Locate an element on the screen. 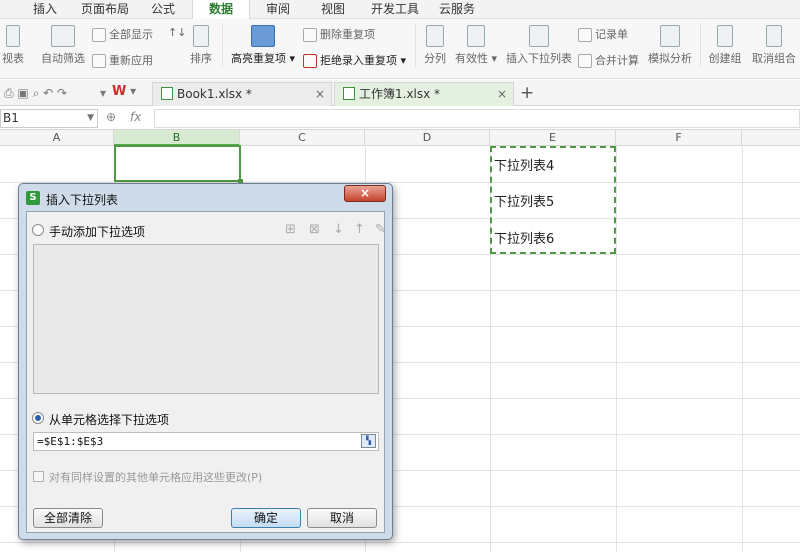 Image resolution: width=800 pixels, height=552 pixels. cell-e1: 下拉列表4 is located at coordinates (524, 164).